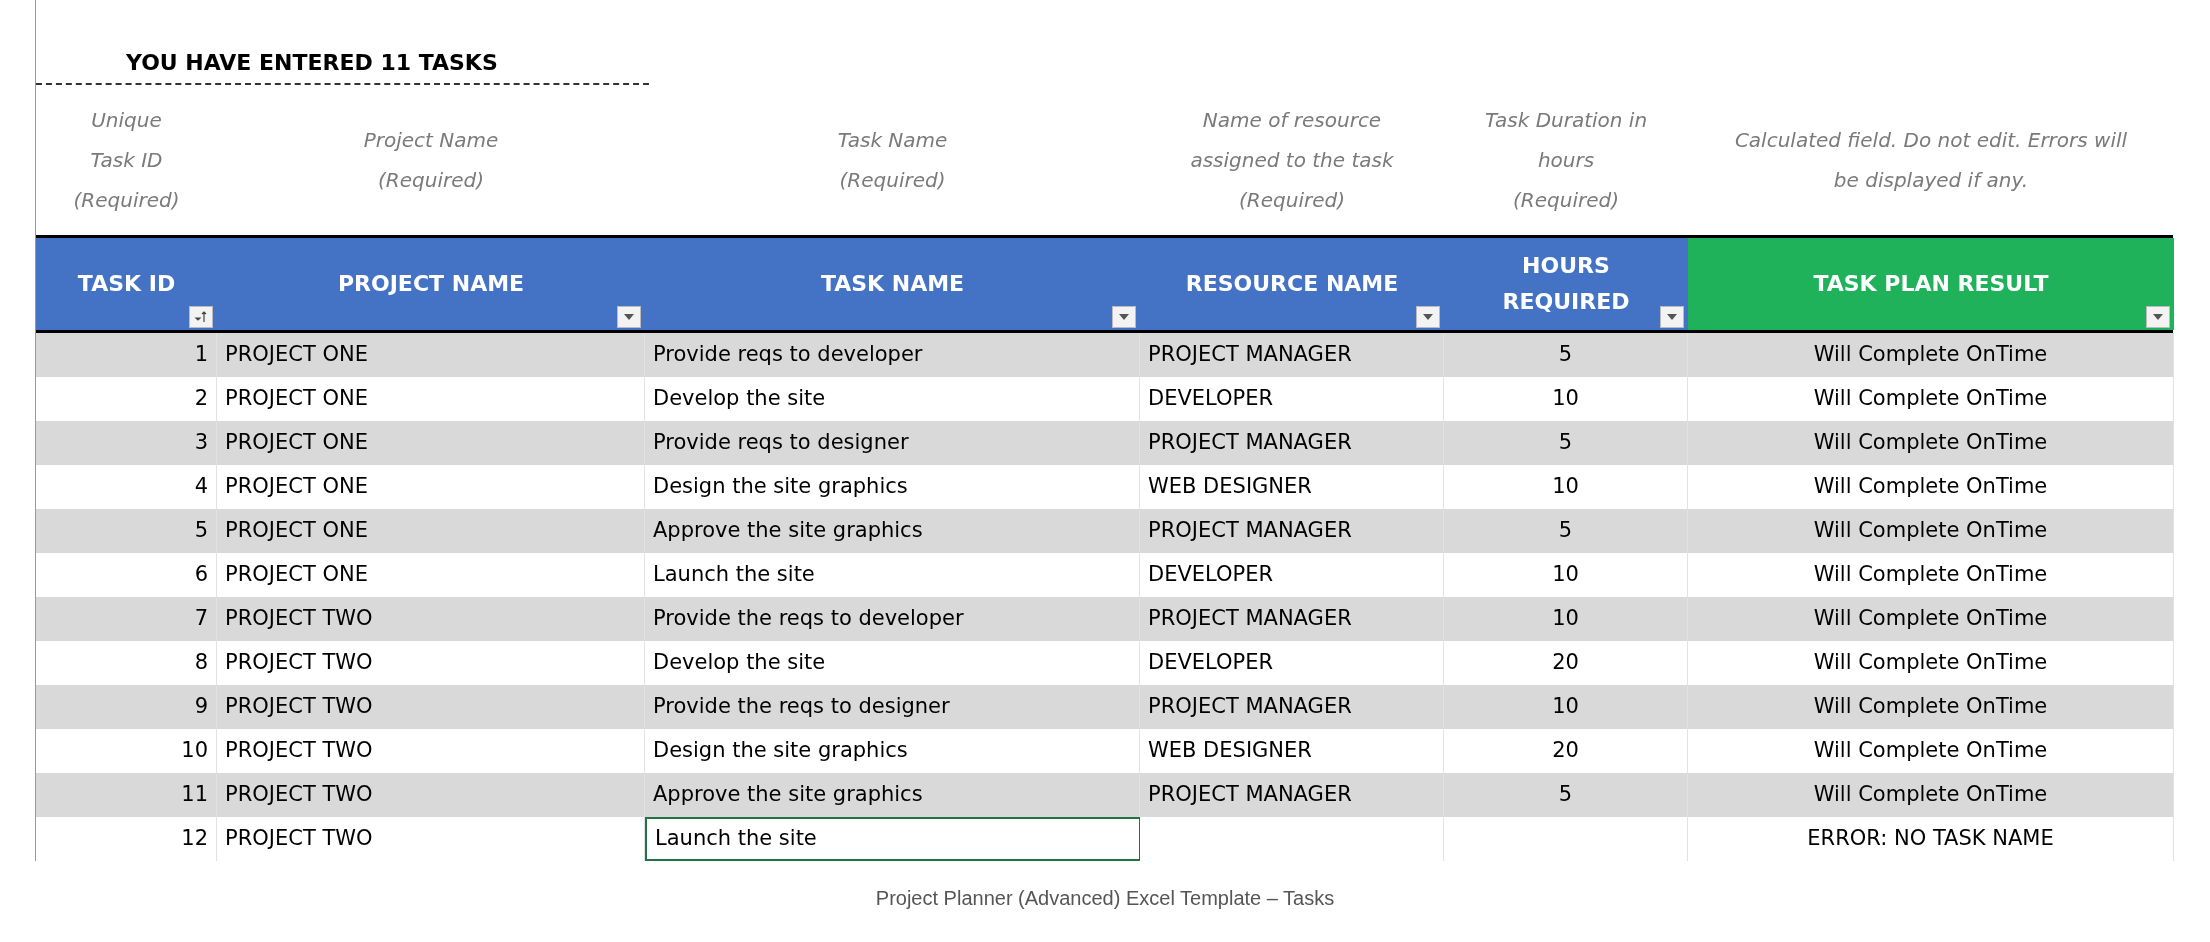 The height and width of the screenshot is (942, 2210). I want to click on column-header: TASK NAME, so click(892, 284).